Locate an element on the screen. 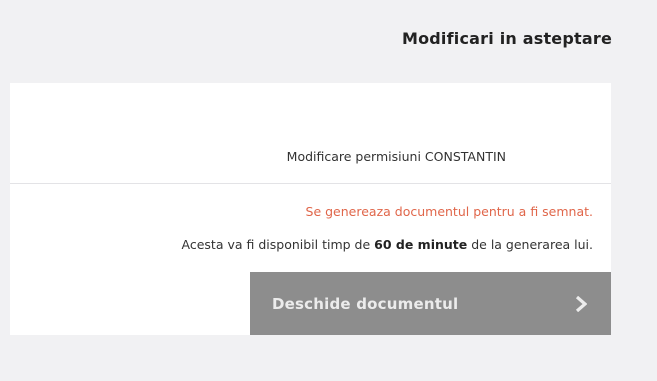  availability-info-suffix: de la generarea lui. is located at coordinates (530, 244).